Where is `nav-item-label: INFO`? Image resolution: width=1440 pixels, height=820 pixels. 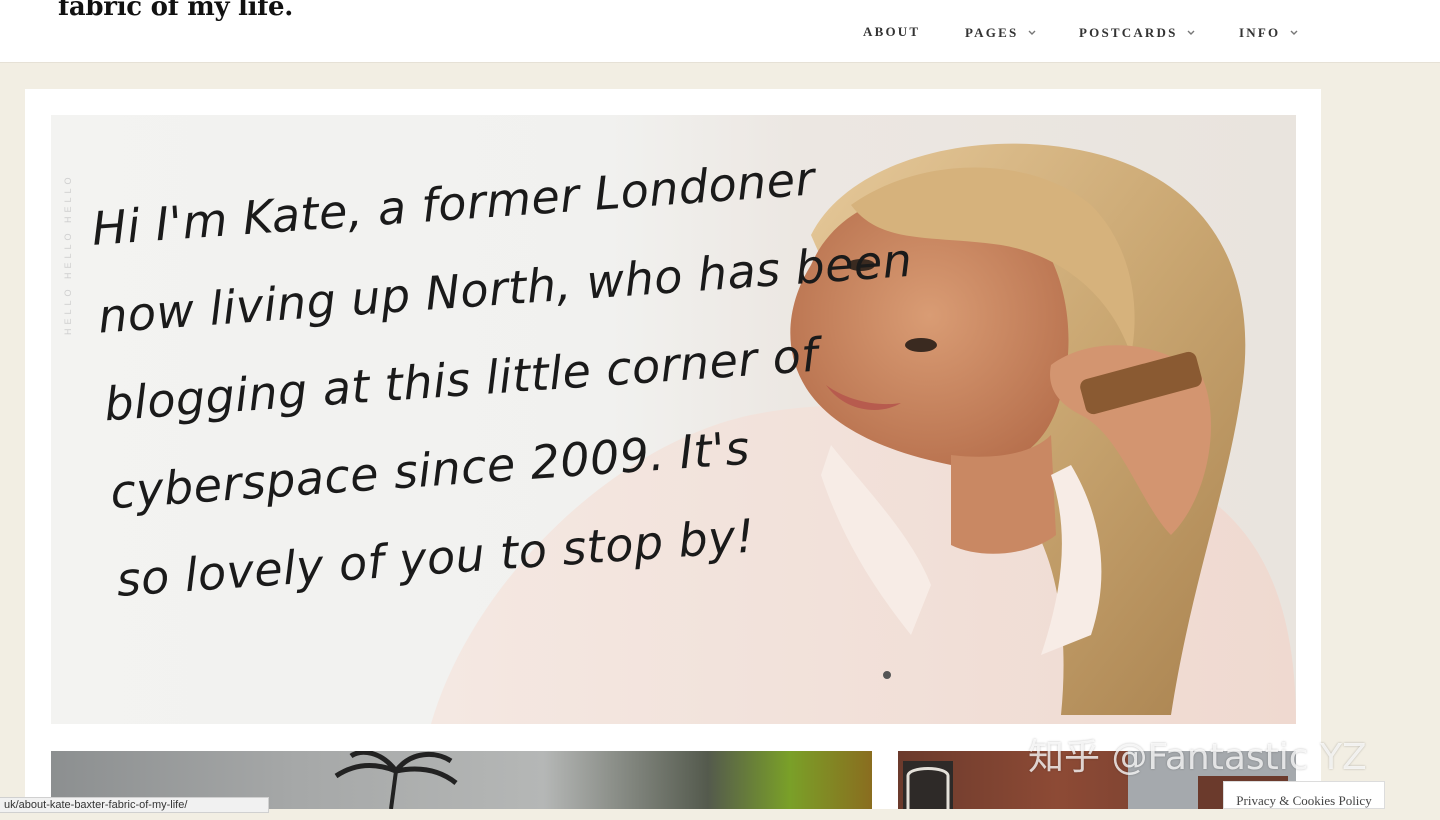
nav-item-label: INFO is located at coordinates (1260, 32).